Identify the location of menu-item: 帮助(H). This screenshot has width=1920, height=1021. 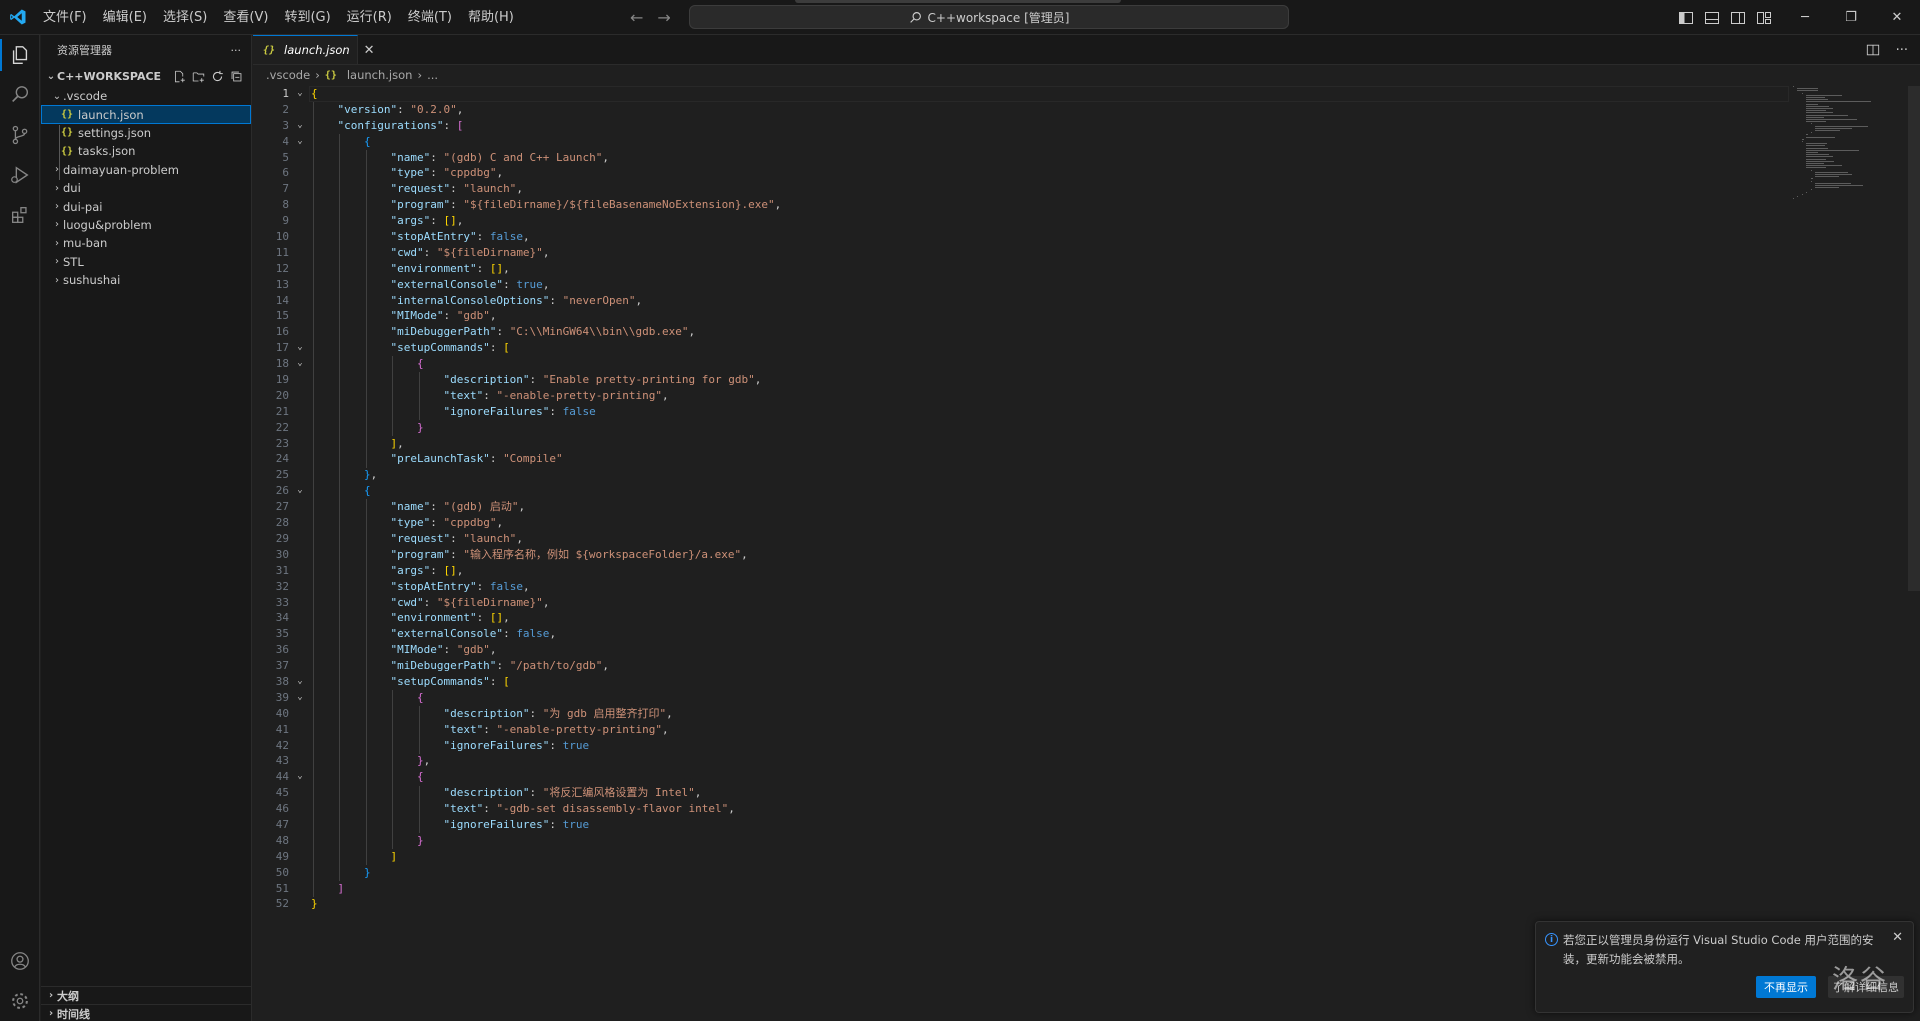
(491, 17).